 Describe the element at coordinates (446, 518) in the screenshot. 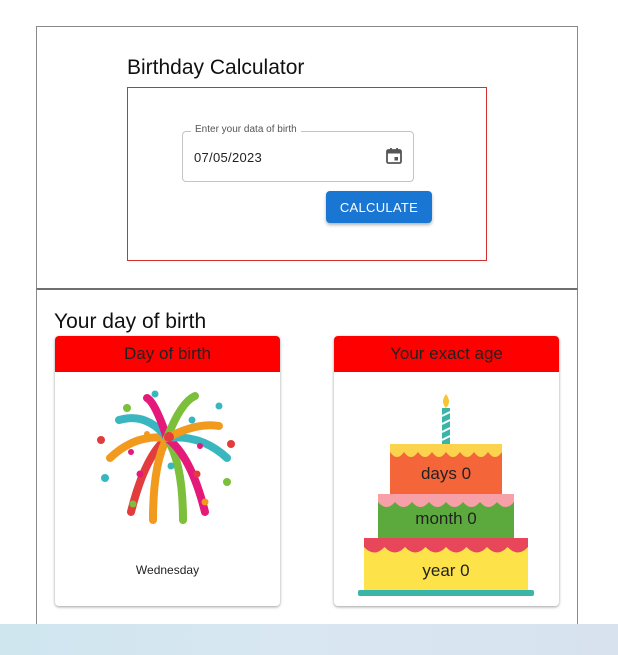

I see `age-months: month 0` at that location.